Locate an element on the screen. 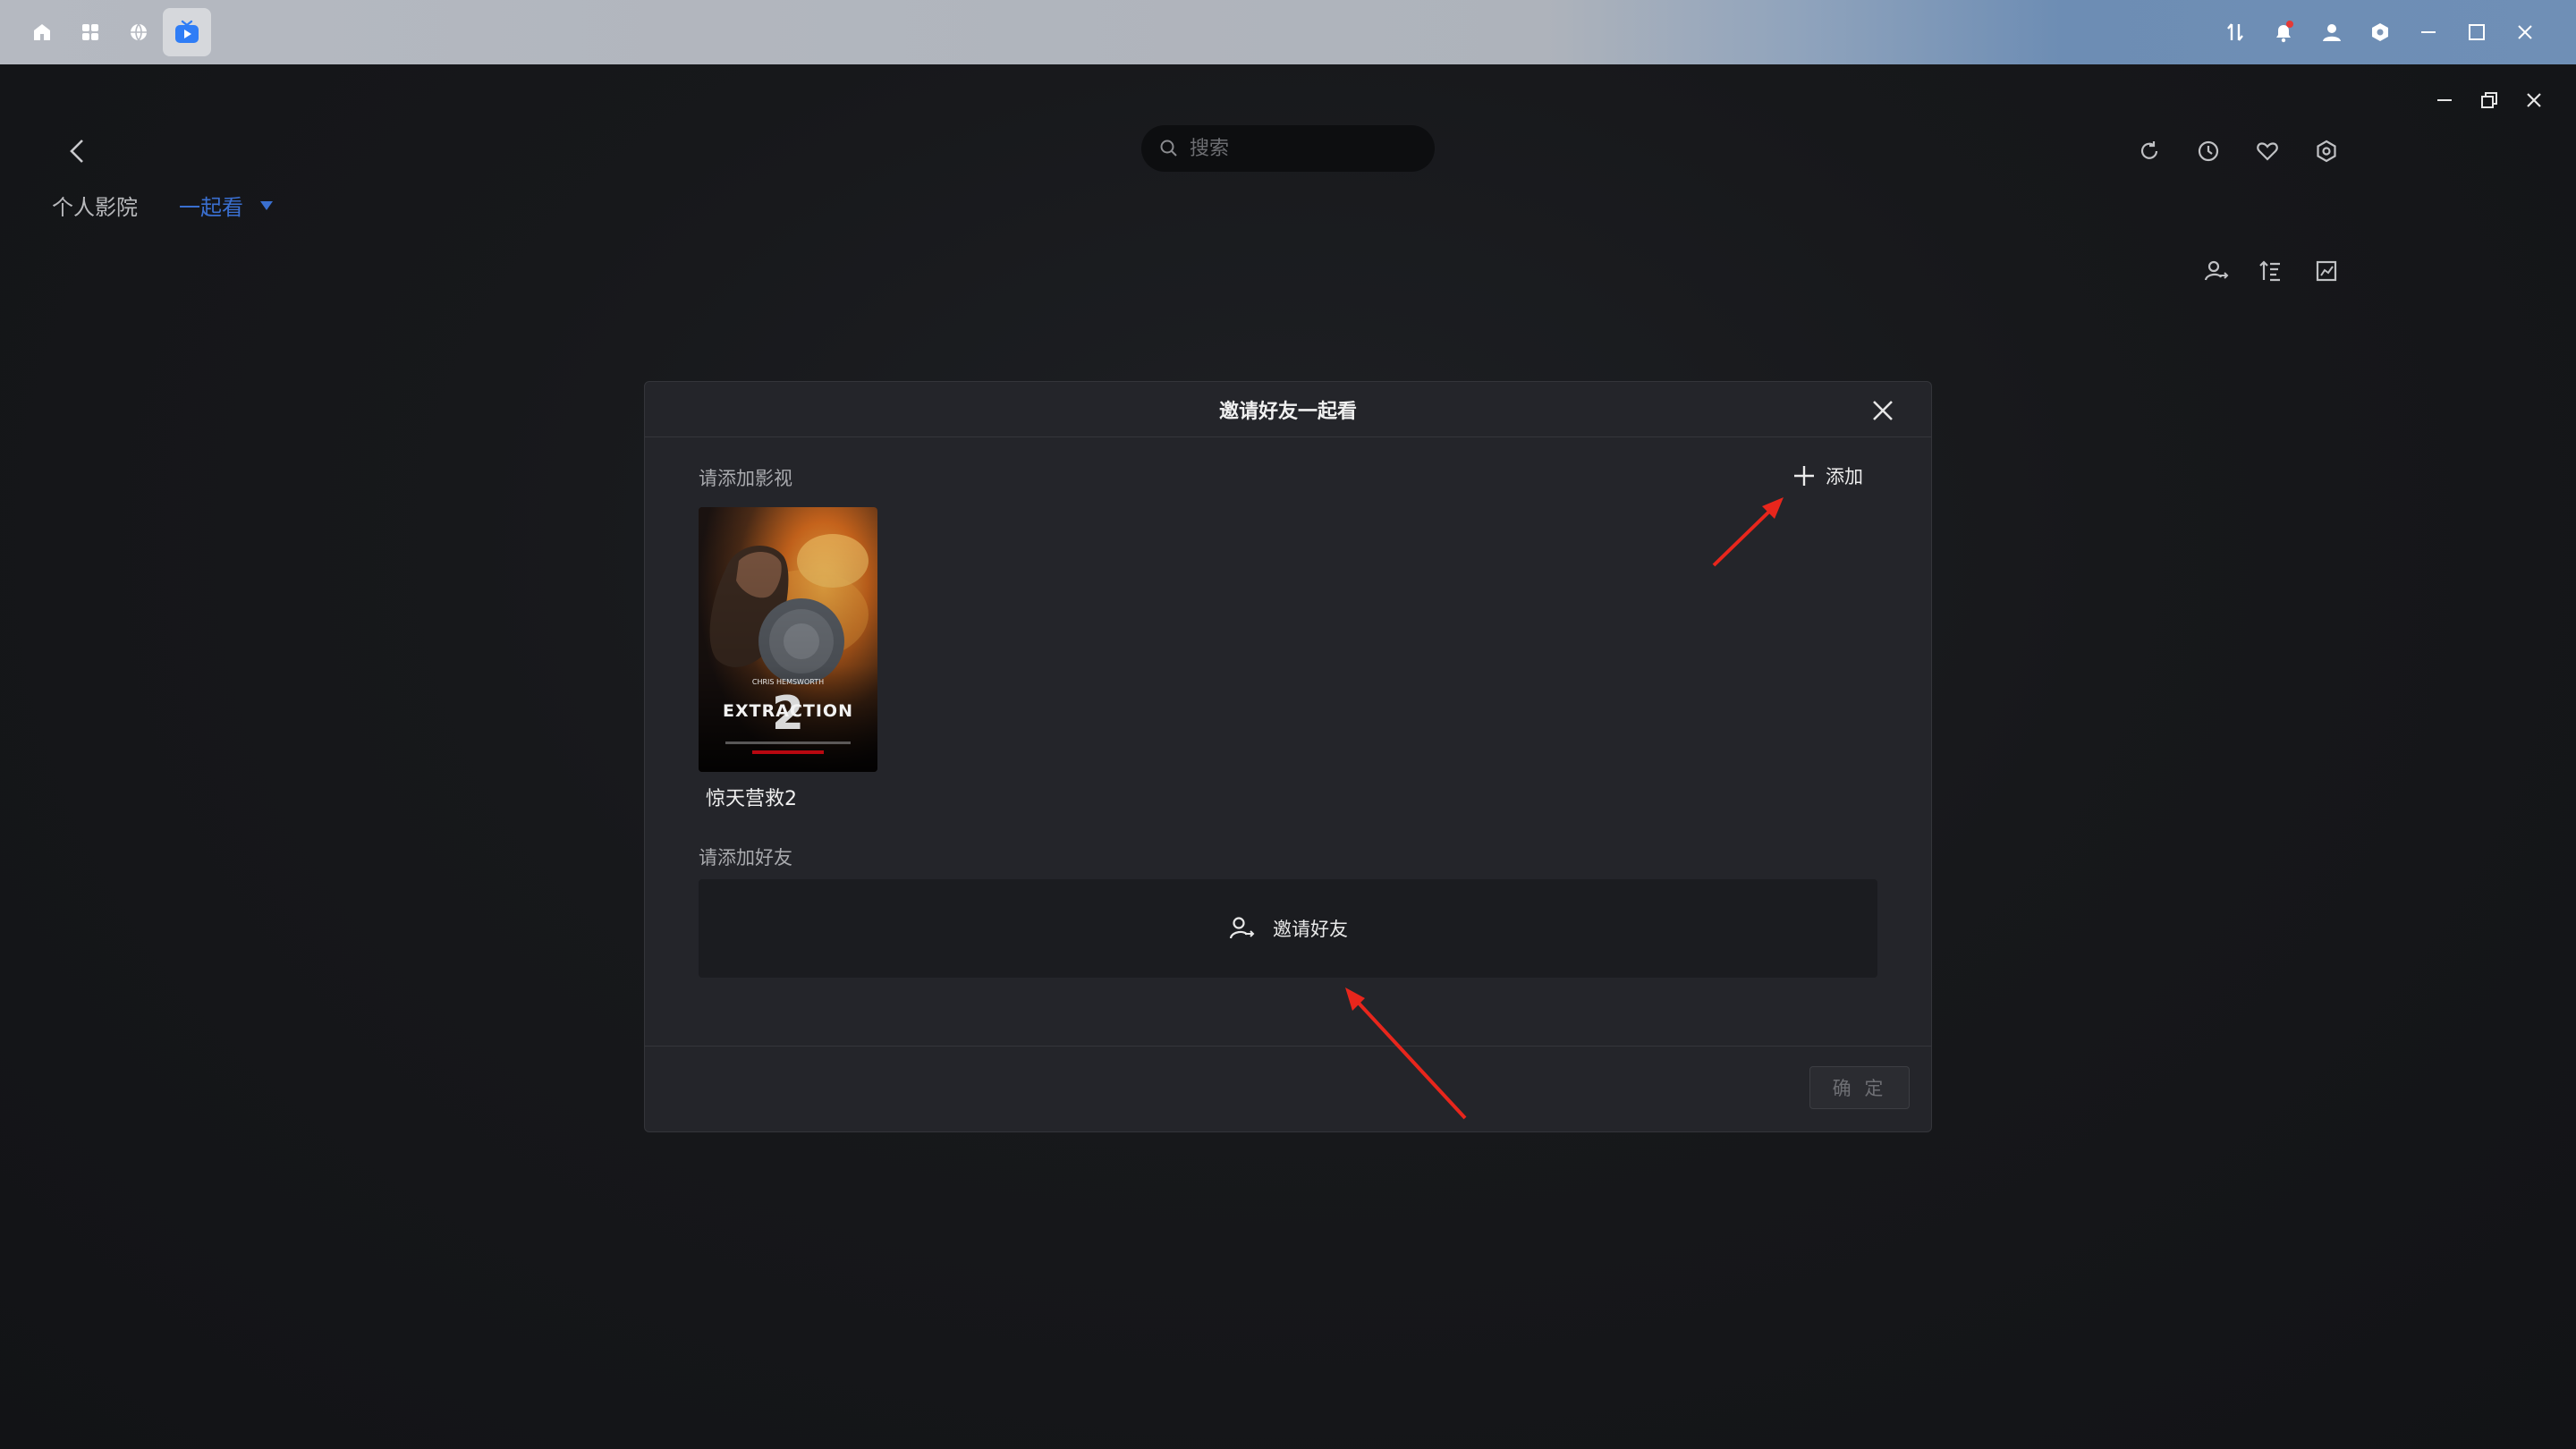 The image size is (2576, 1449). window-controls is located at coordinates (2489, 100).